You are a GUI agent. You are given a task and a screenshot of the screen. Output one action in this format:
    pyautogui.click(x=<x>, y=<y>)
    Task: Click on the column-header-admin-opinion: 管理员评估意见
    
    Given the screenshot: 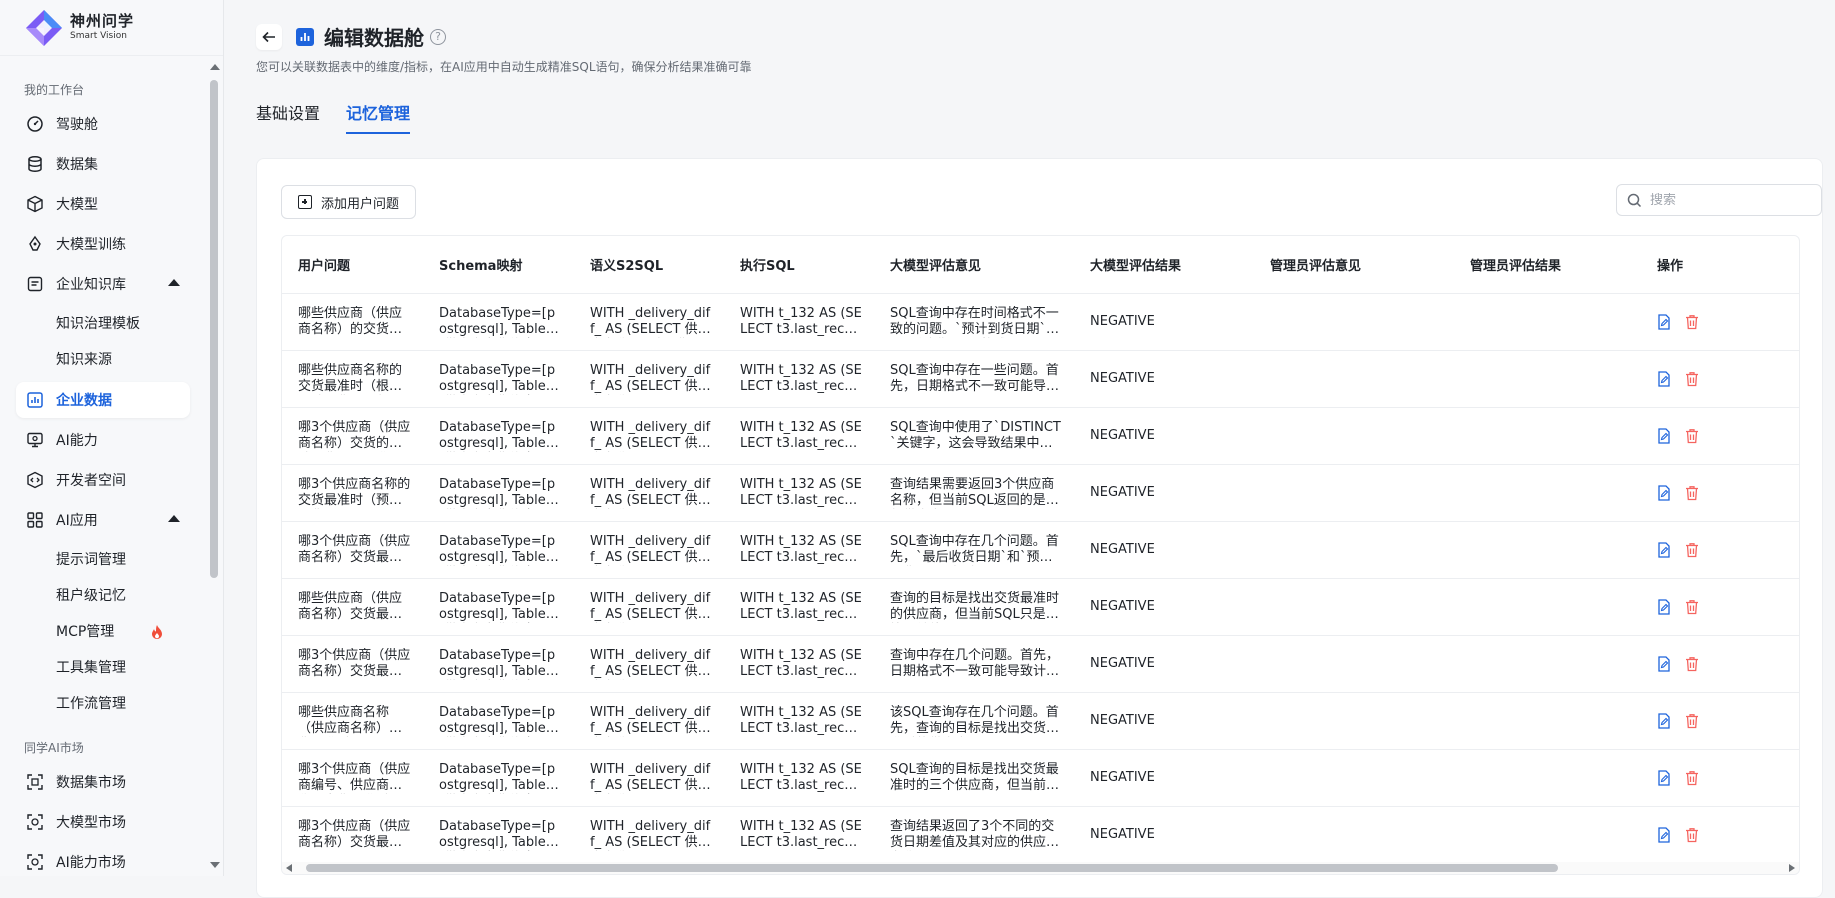 What is the action you would take?
    pyautogui.click(x=1354, y=264)
    